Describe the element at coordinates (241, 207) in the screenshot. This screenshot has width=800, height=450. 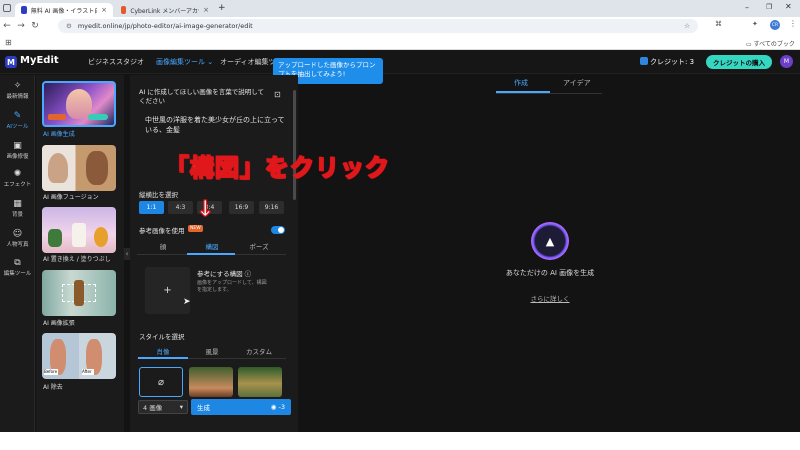
I see `ratio-16-9: 16:9` at that location.